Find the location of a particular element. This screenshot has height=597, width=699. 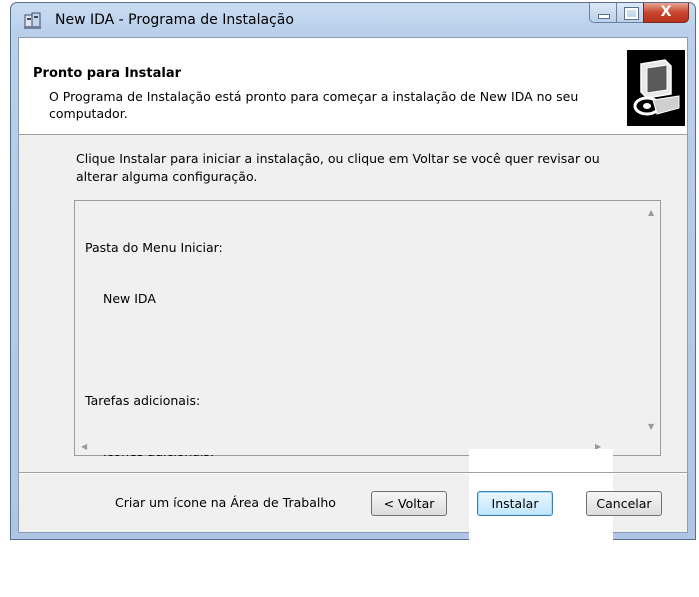

memo-line: Pasta do Menu Iniciar: is located at coordinates (154, 247).